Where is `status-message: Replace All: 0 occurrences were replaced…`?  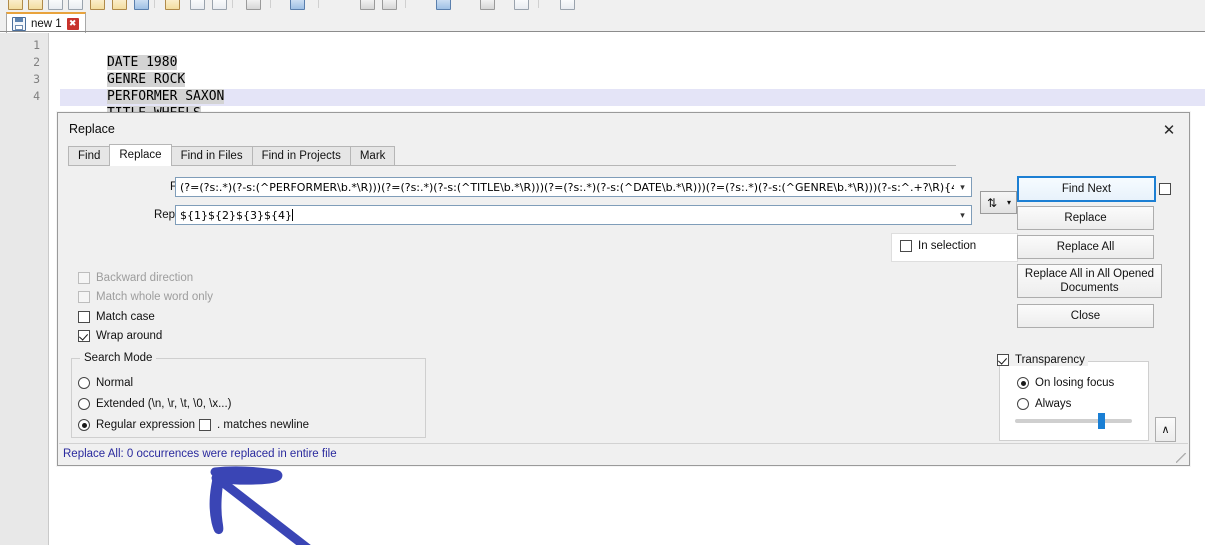 status-message: Replace All: 0 occurrences were replaced… is located at coordinates (200, 454).